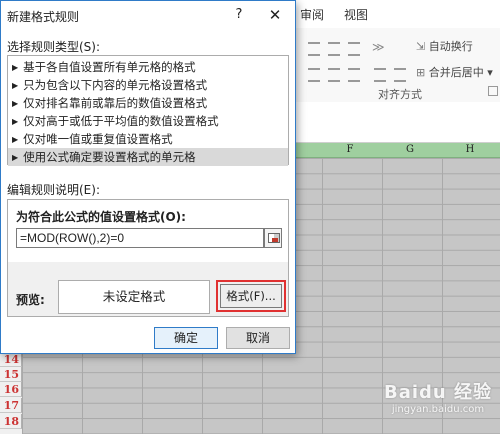  I want to click on decrease-indent-icon, so click(380, 75).